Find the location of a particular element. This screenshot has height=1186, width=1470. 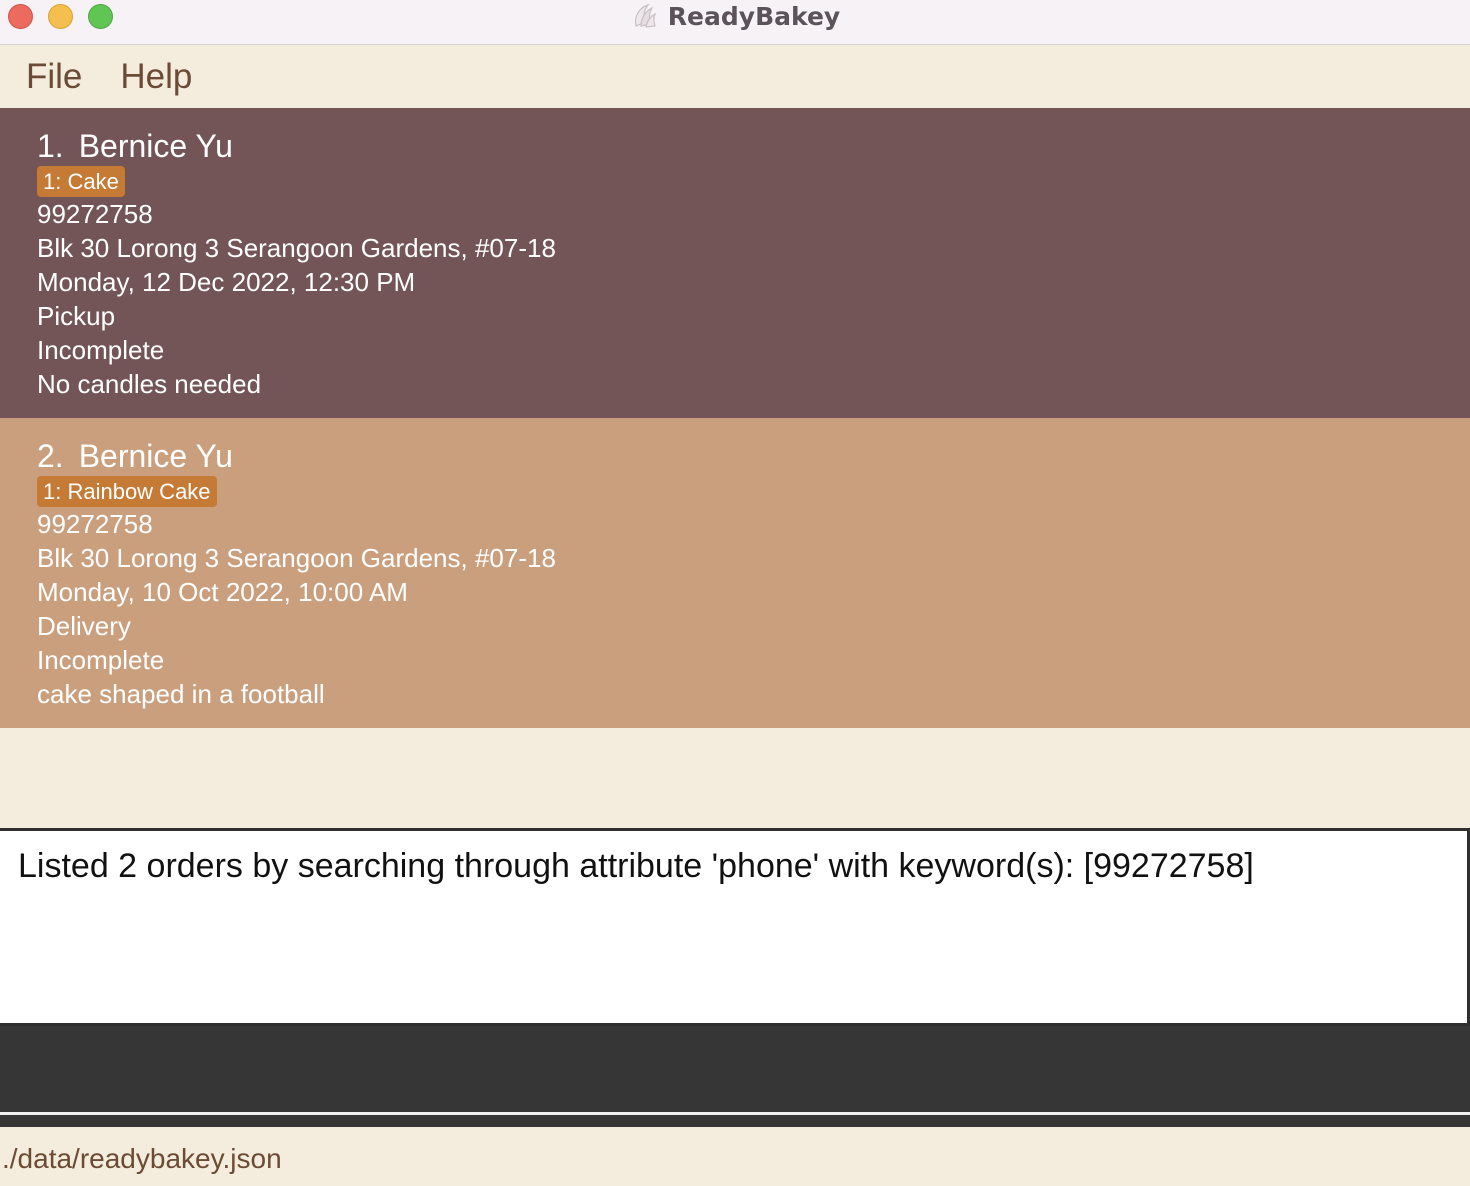

order-header: 2. Bernice Yu is located at coordinates (135, 456).